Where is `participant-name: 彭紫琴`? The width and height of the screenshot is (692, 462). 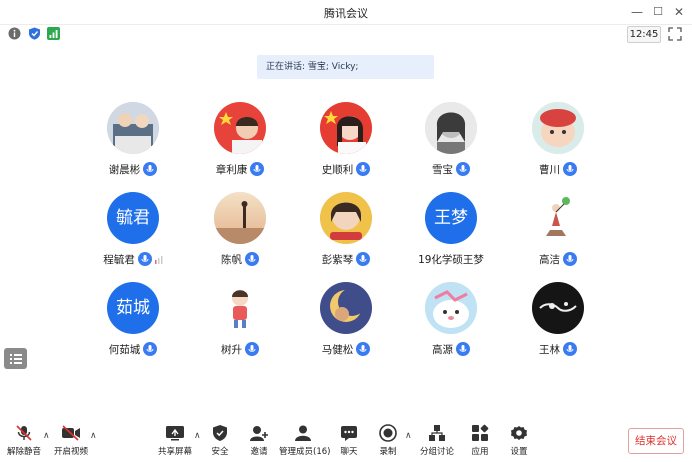
participant-name: 彭紫琴 is located at coordinates (337, 259).